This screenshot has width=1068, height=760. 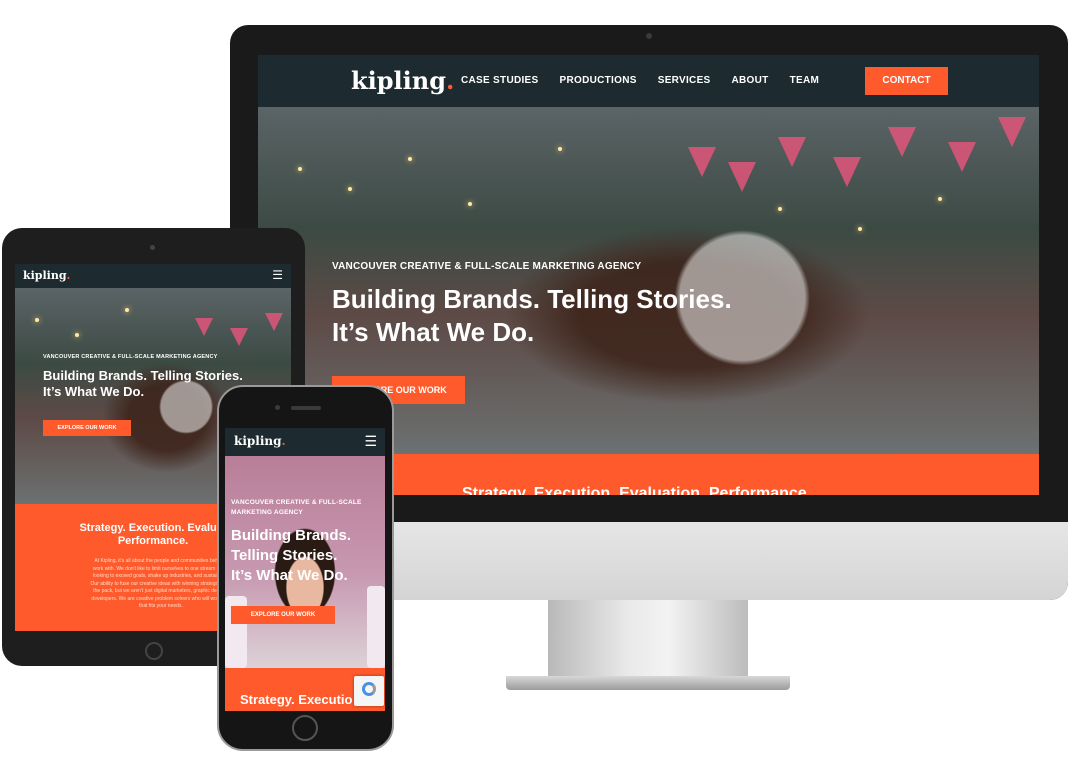 I want to click on services-band-title-line: Strategy. Execution. Evaluat, so click(x=153, y=528).